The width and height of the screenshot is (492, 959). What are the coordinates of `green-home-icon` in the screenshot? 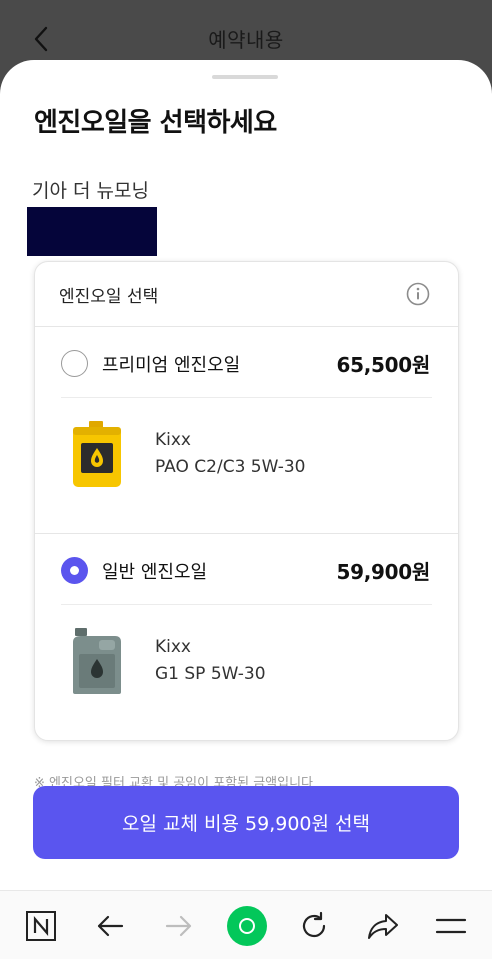 It's located at (247, 926).